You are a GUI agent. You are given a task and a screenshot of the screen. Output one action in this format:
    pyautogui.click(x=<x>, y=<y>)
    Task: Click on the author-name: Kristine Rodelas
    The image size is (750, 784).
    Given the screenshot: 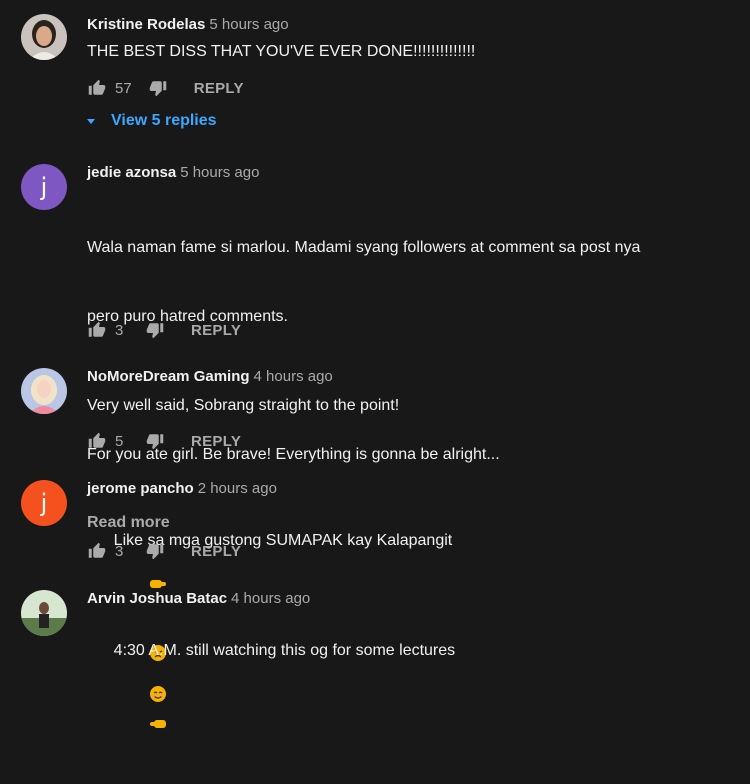 What is the action you would take?
    pyautogui.click(x=146, y=24)
    